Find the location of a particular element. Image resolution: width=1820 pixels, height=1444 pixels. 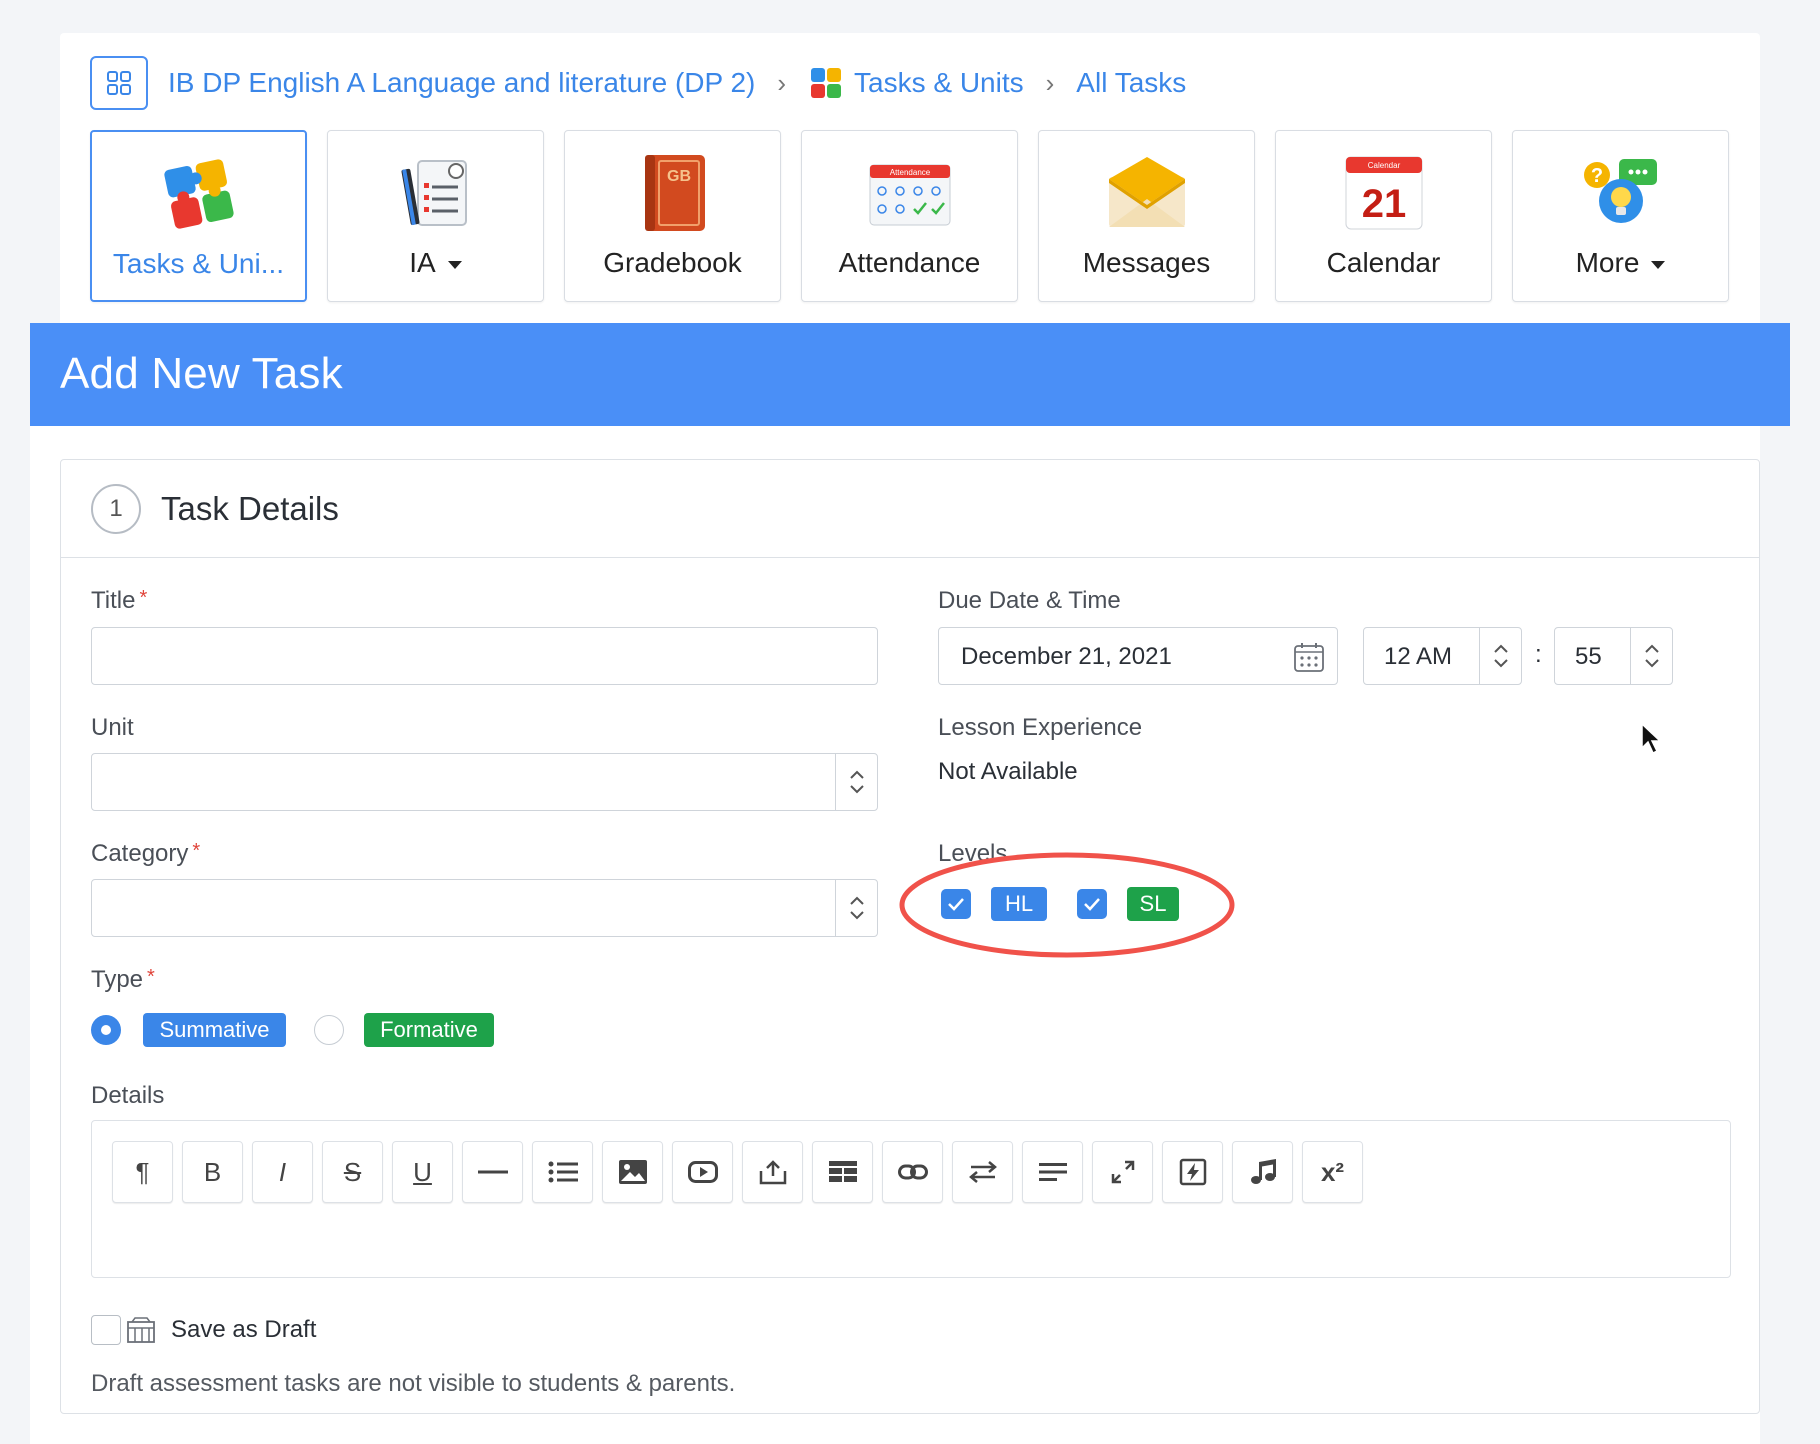

link-button is located at coordinates (912, 1172).